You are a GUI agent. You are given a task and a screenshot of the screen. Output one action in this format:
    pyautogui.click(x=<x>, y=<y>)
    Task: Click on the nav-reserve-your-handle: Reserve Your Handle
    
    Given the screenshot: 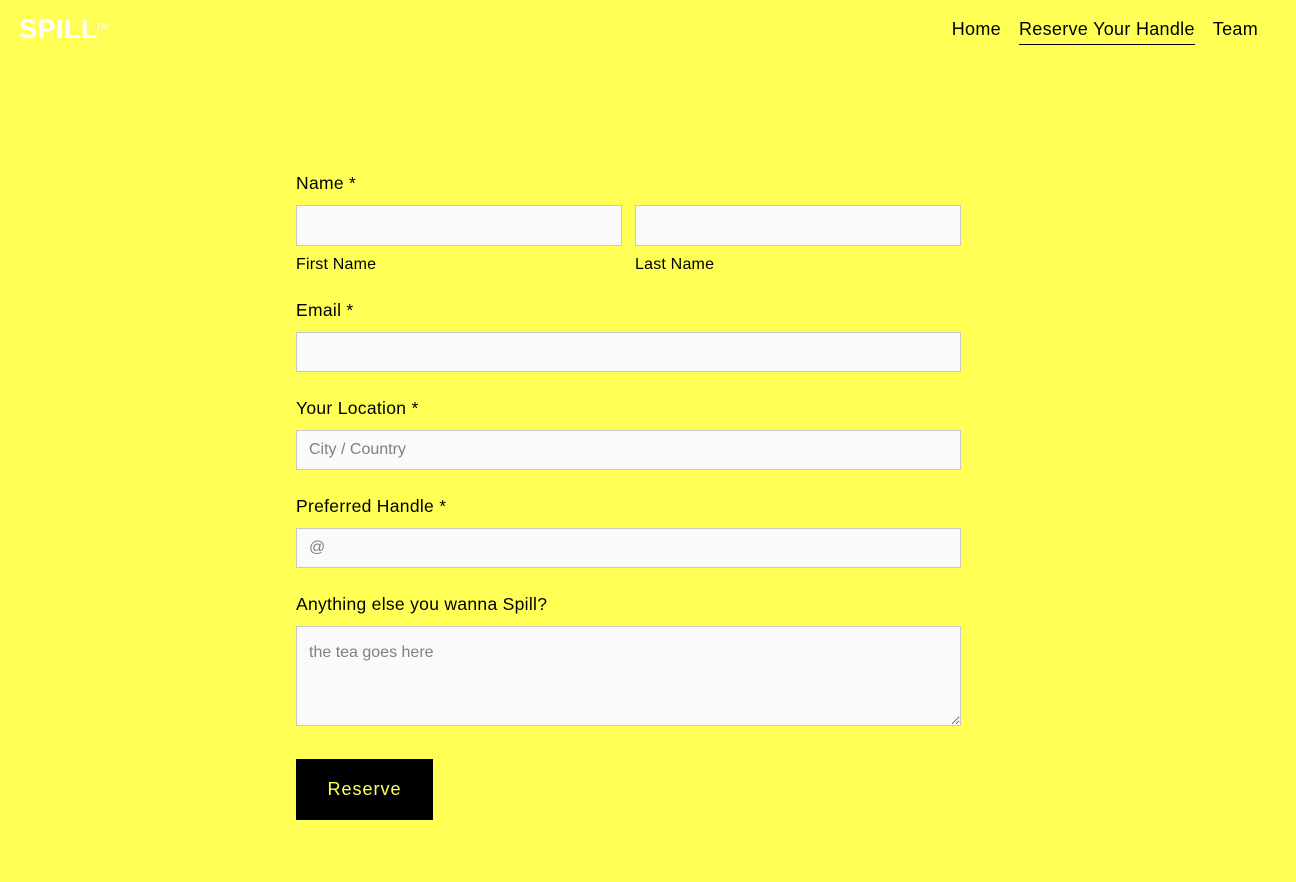 What is the action you would take?
    pyautogui.click(x=1106, y=32)
    